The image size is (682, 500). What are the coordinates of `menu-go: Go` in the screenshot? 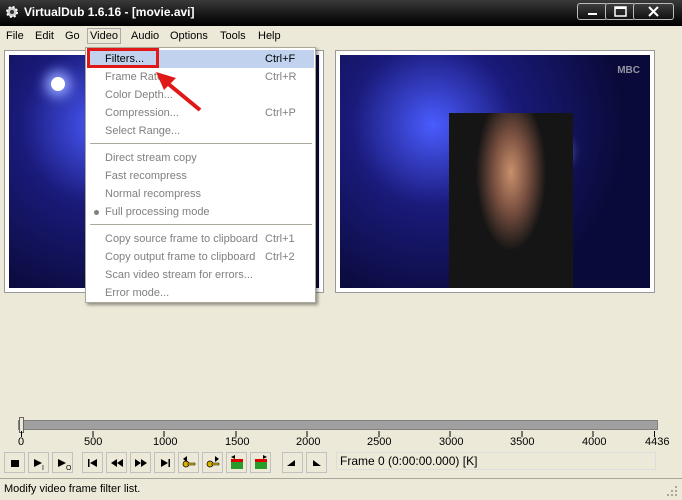 It's located at (72, 36).